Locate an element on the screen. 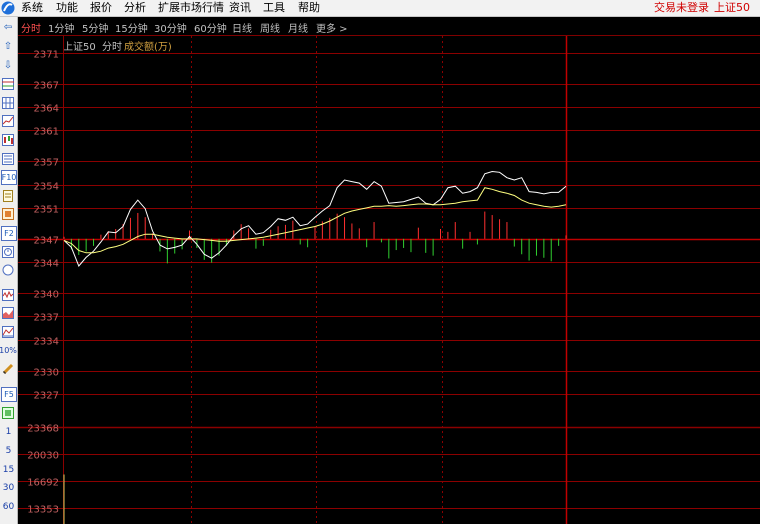  area-chart-icon is located at coordinates (8, 312).